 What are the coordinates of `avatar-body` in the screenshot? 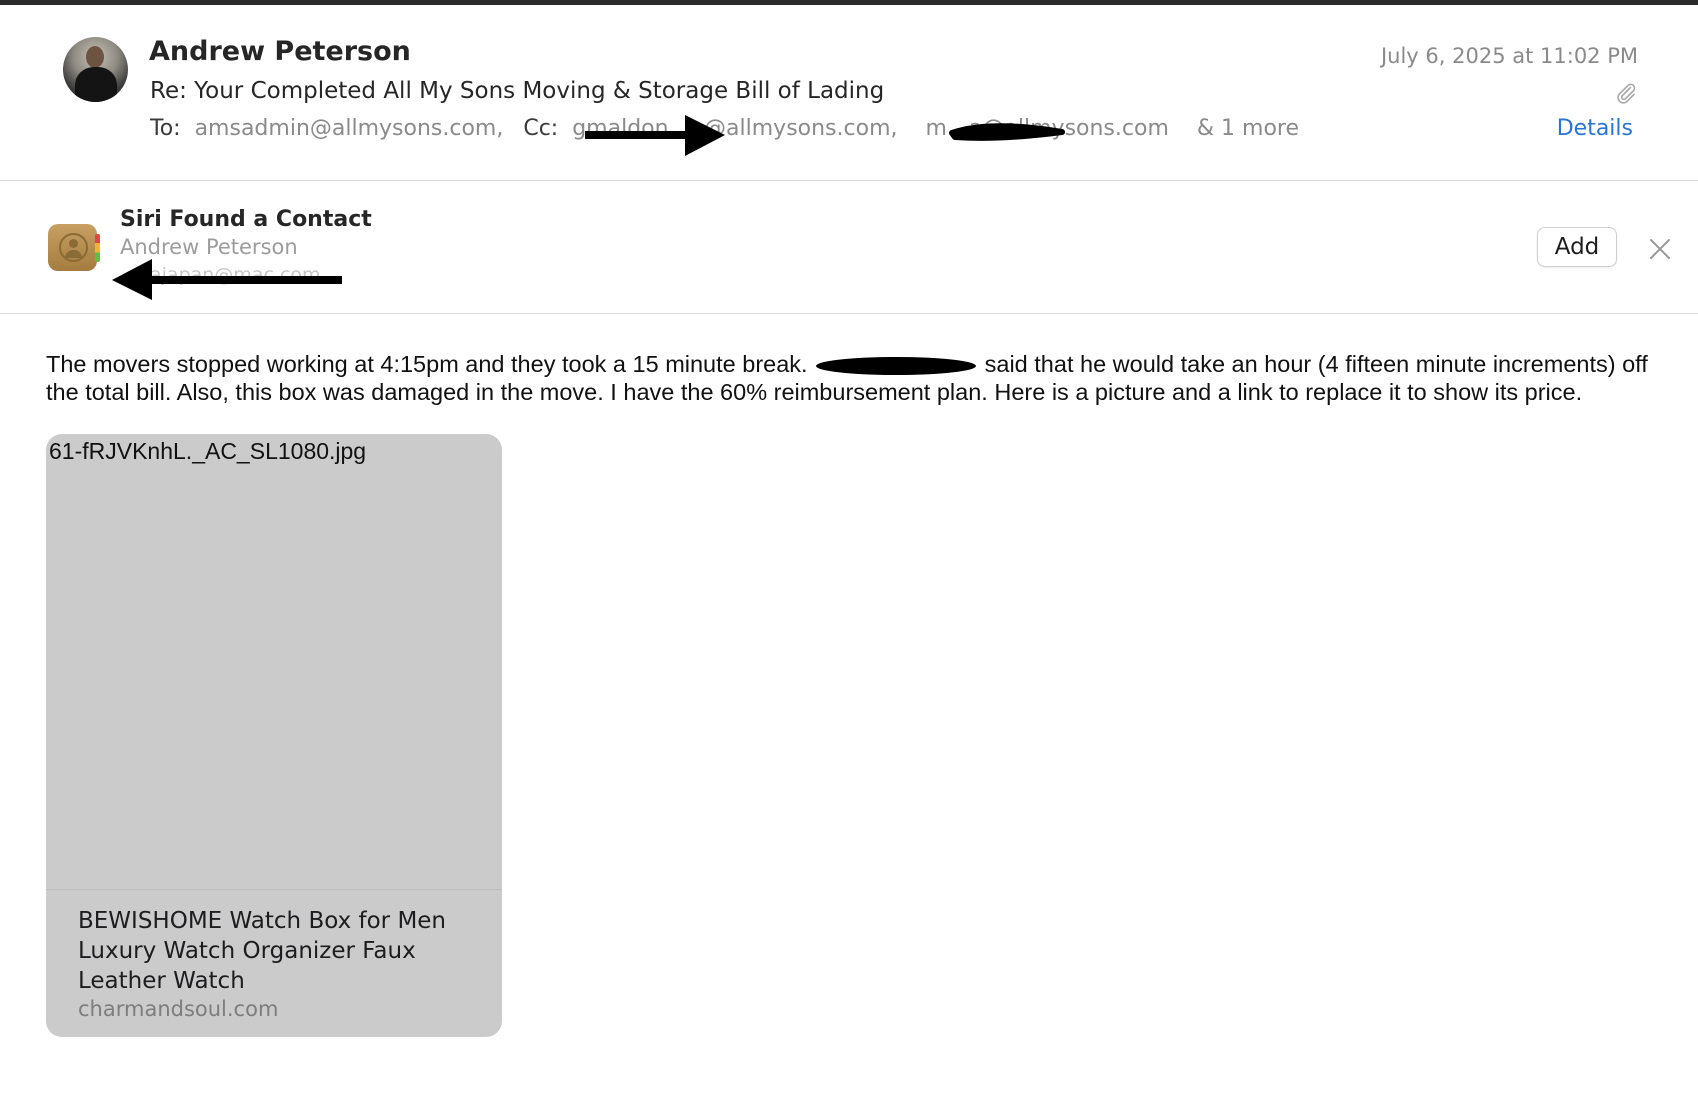 It's located at (96, 84).